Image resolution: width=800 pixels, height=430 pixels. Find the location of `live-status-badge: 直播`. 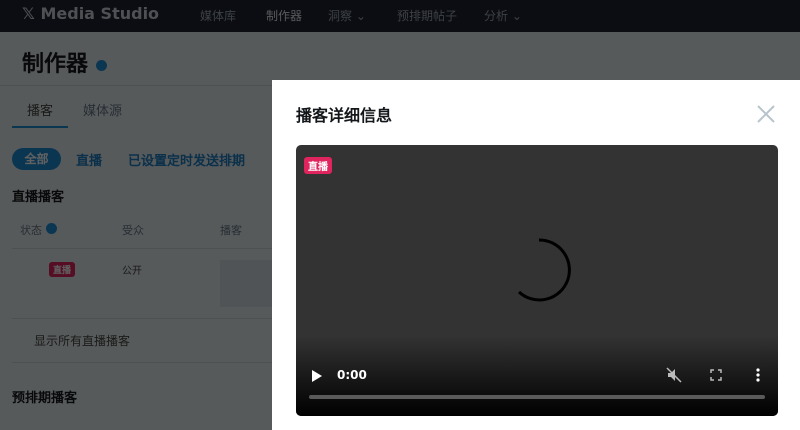

live-status-badge: 直播 is located at coordinates (62, 269).